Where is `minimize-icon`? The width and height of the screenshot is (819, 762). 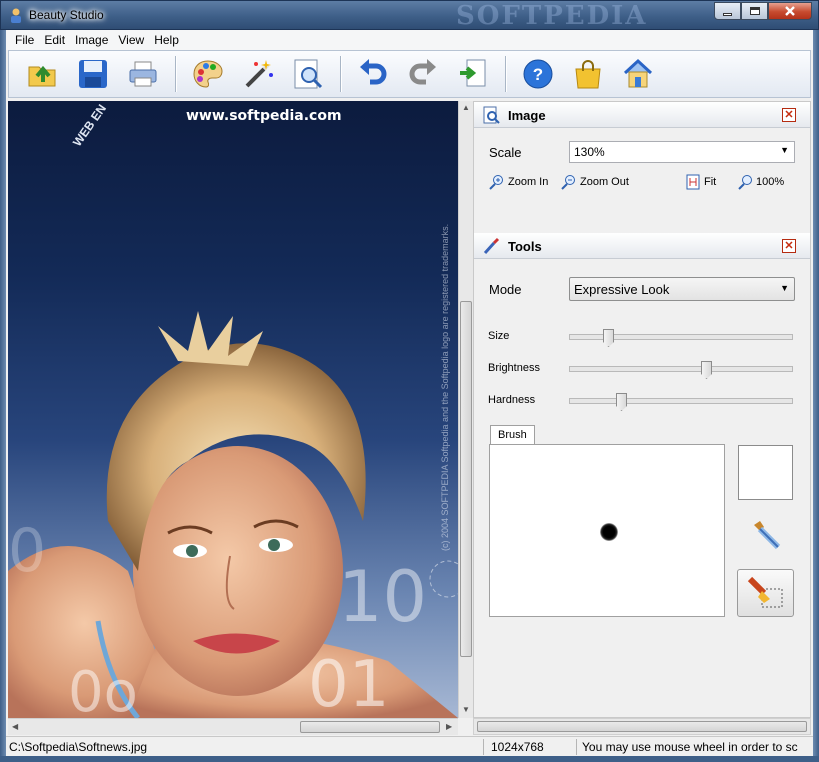 minimize-icon is located at coordinates (727, 14).